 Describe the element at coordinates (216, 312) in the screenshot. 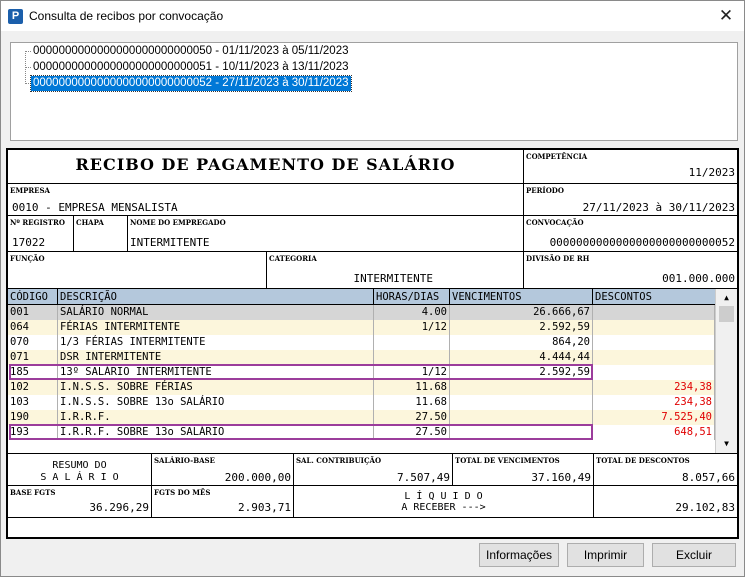

I see `cell-descricao: SALÁRIO NORMAL` at that location.